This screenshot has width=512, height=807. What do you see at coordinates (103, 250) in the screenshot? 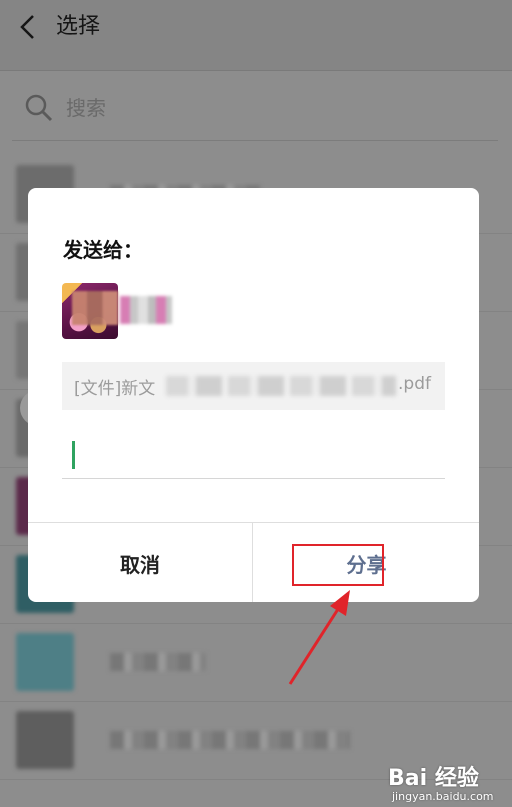
I see `dialog-heading: 发送给：` at bounding box center [103, 250].